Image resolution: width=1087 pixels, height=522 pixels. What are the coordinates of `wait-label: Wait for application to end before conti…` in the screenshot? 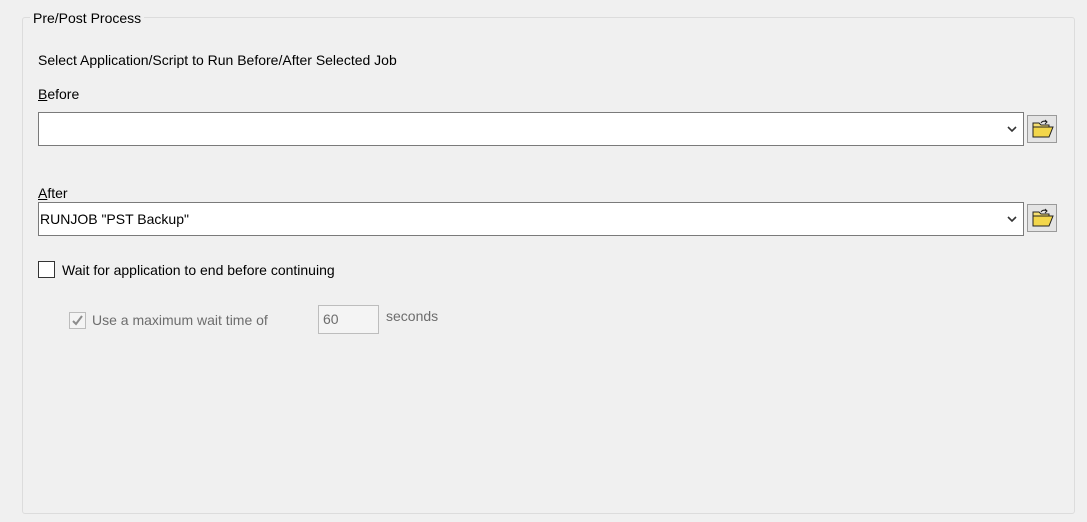 It's located at (198, 270).